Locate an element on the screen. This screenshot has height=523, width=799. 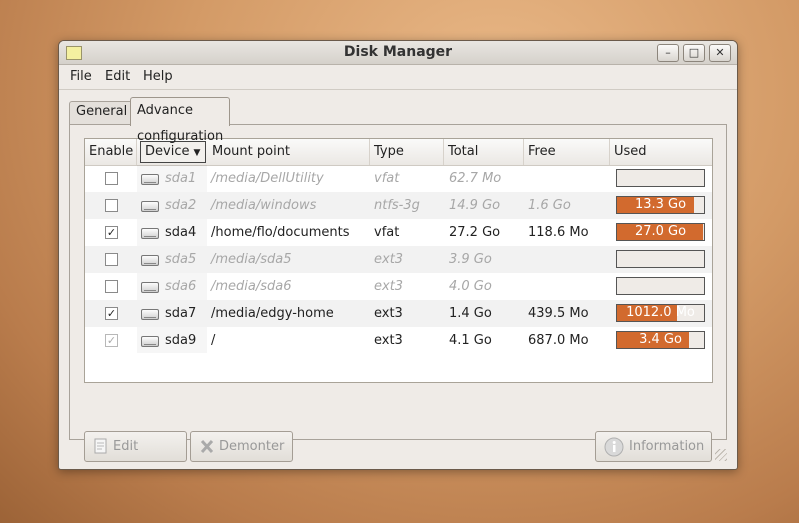
minimize-icon: – is located at coordinates (668, 52).